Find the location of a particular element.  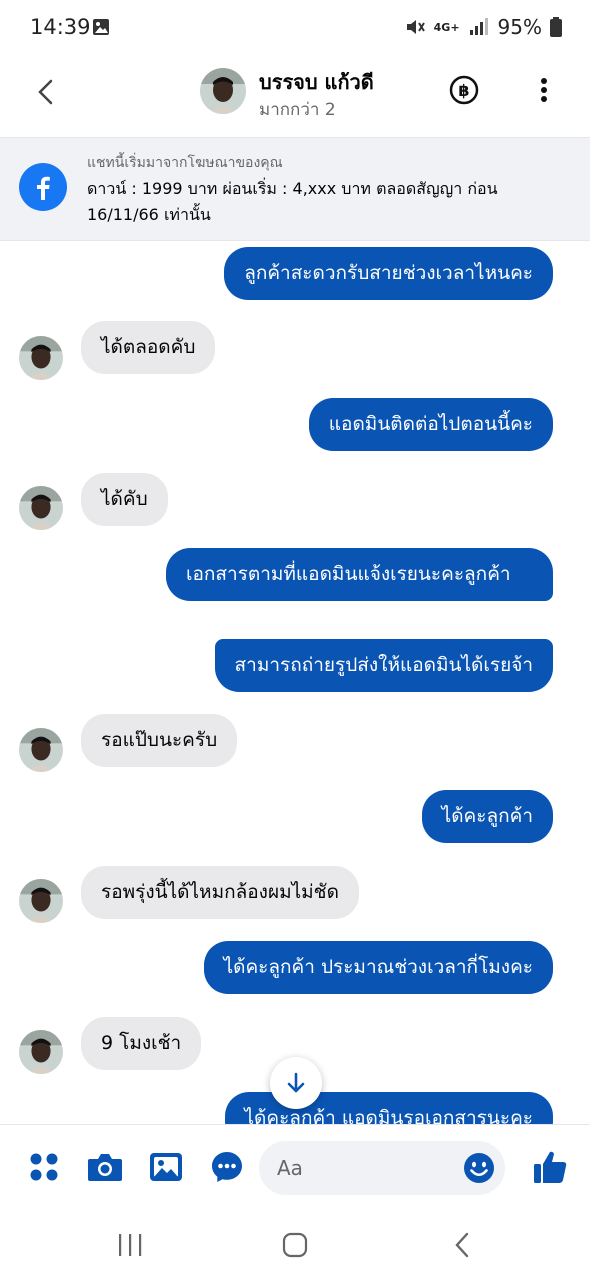

chat-header: บรรจบ แก้วดี มากกว่า 2 ฿ is located at coordinates (295, 96).